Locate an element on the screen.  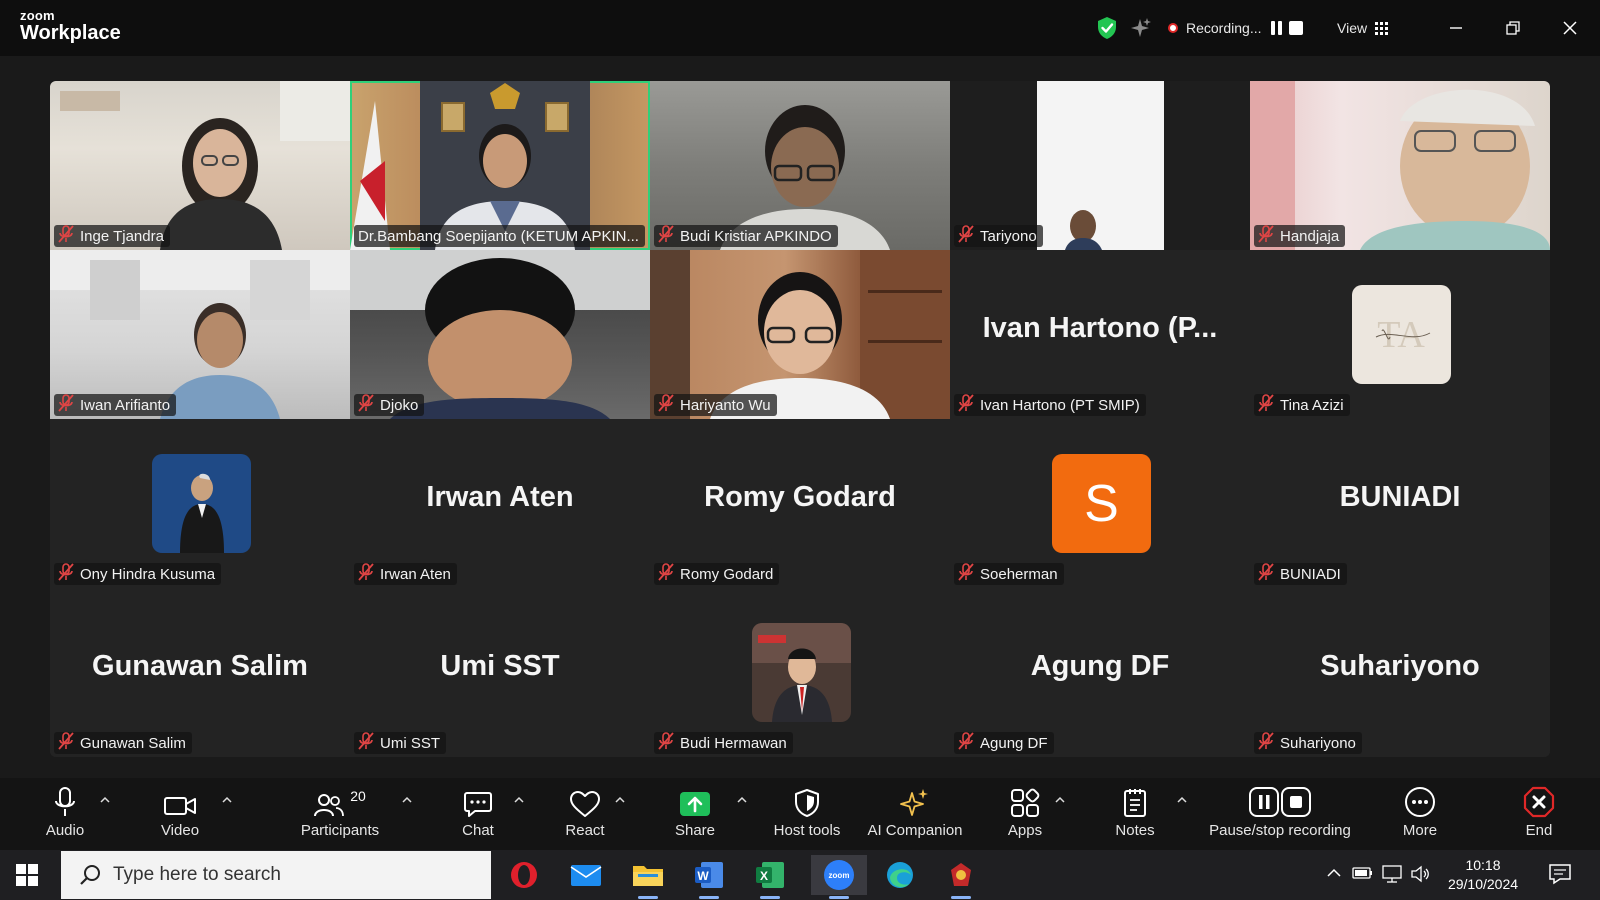
windows-start-icon is located at coordinates (27, 875).